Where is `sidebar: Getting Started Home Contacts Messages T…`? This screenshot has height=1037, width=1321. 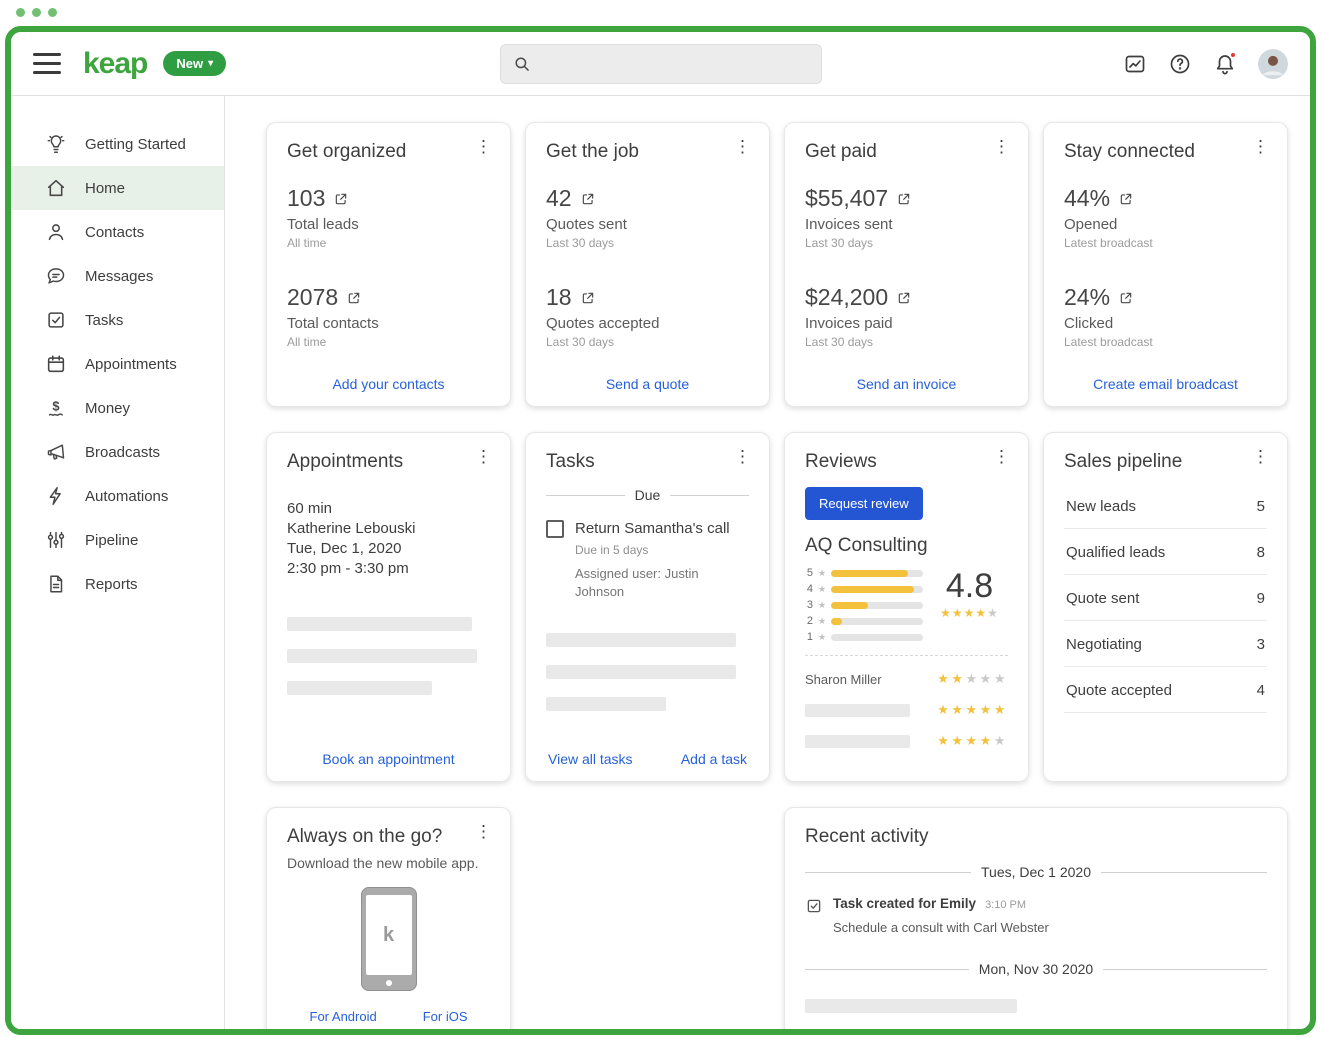
sidebar: Getting Started Home Contacts Messages T… is located at coordinates (118, 562).